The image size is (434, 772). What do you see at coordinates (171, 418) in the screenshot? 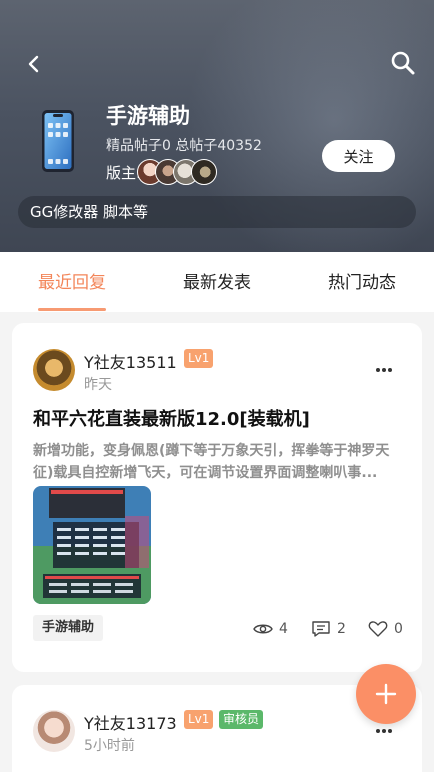
I see `post-title: 和平六花直装最新版12.0[装载机]` at bounding box center [171, 418].